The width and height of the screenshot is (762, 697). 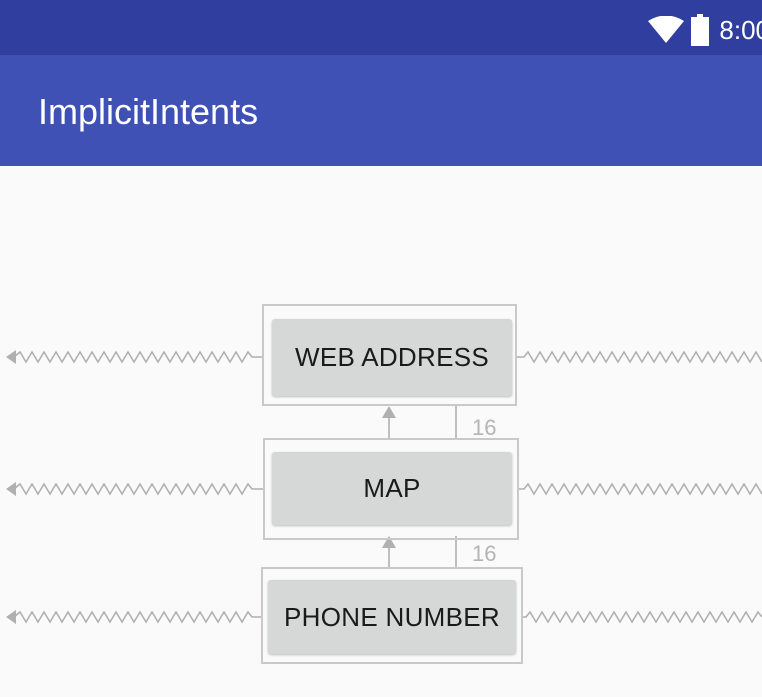 I want to click on status-icons: 8:00, so click(x=704, y=30).